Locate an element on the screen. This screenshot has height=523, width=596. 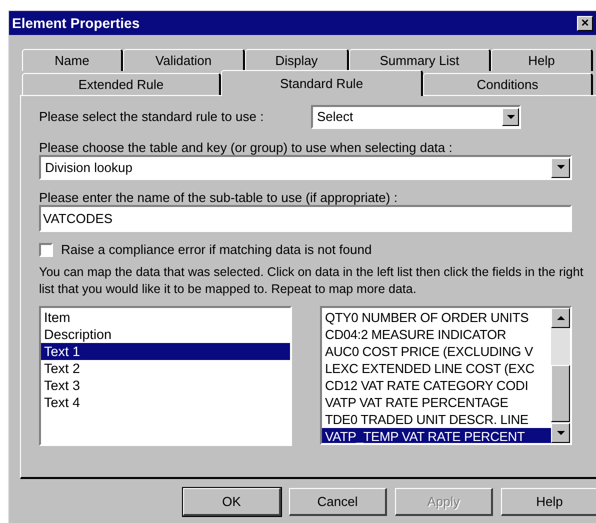
list-item: Text 3 is located at coordinates (165, 385).